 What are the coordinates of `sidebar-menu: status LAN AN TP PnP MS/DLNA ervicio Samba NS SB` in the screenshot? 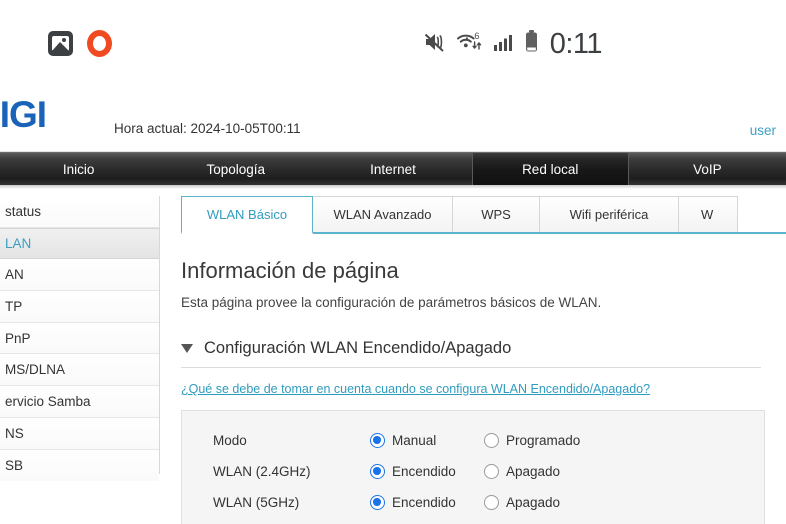 It's located at (80, 339).